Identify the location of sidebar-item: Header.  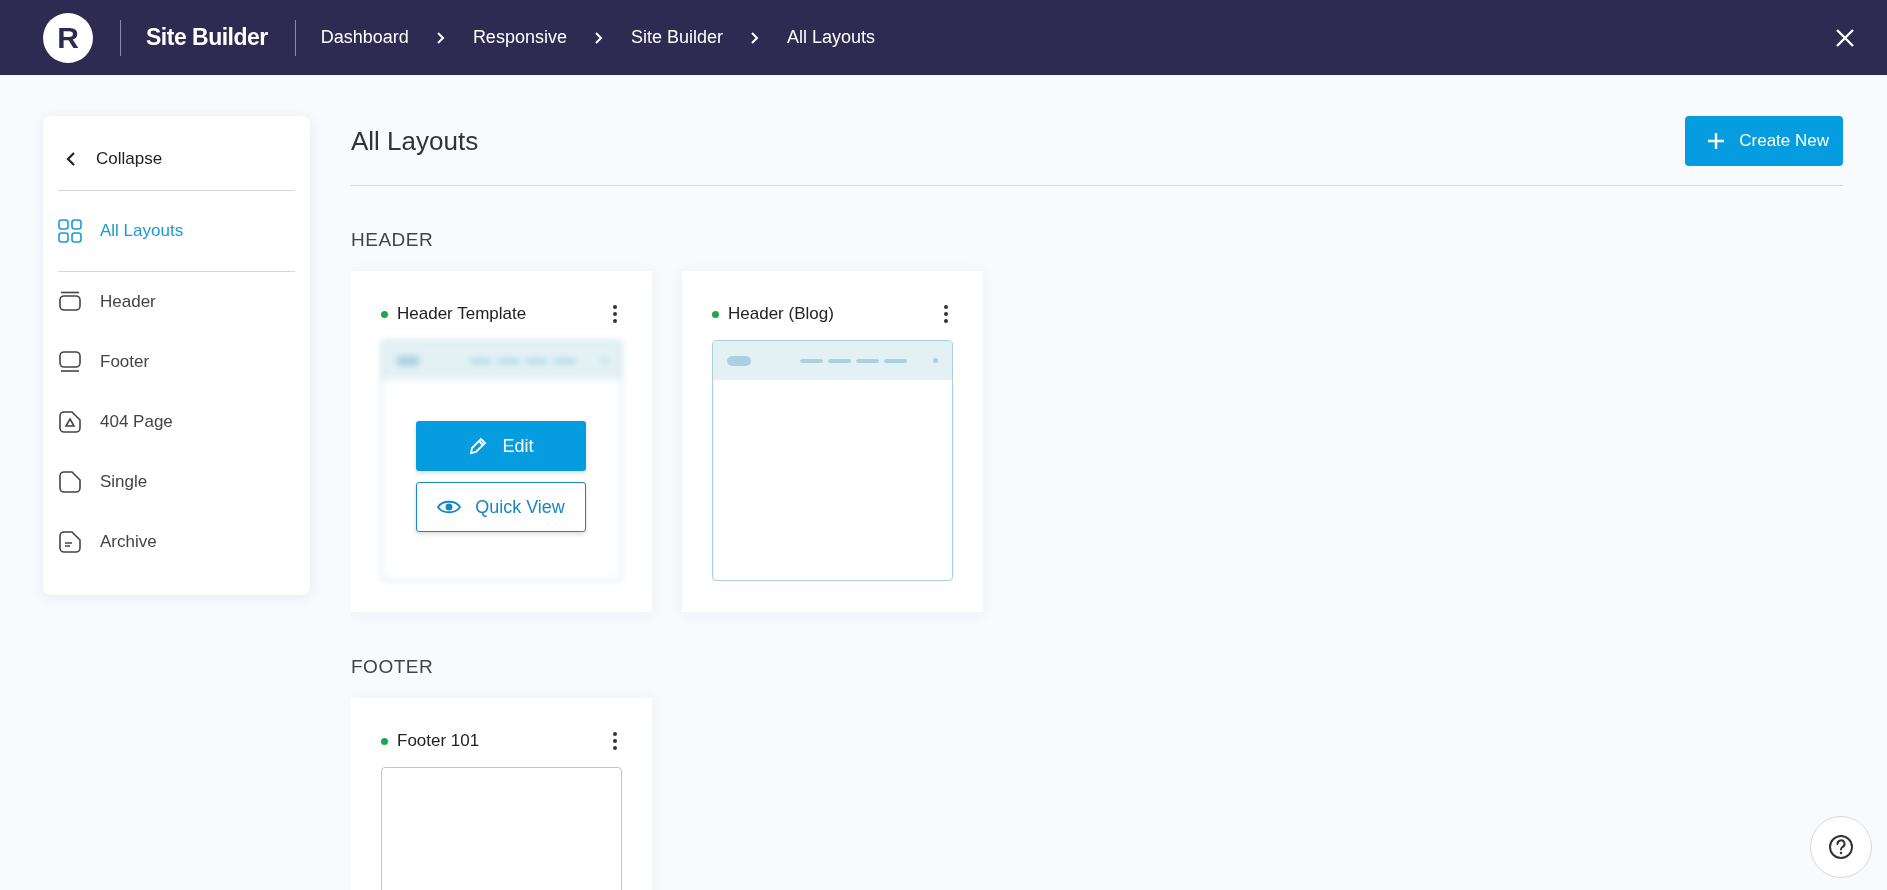
(176, 302).